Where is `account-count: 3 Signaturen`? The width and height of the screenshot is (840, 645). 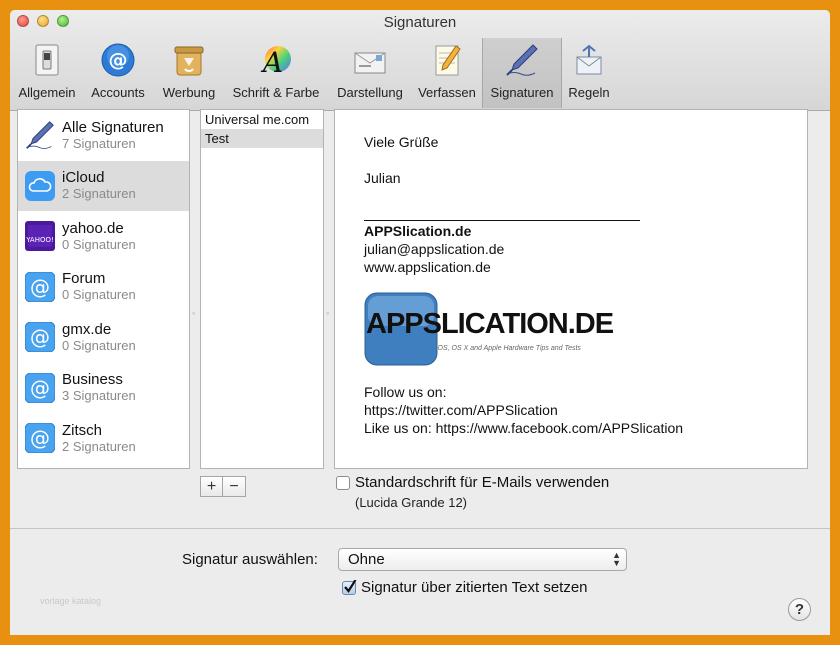 account-count: 3 Signaturen is located at coordinates (99, 396).